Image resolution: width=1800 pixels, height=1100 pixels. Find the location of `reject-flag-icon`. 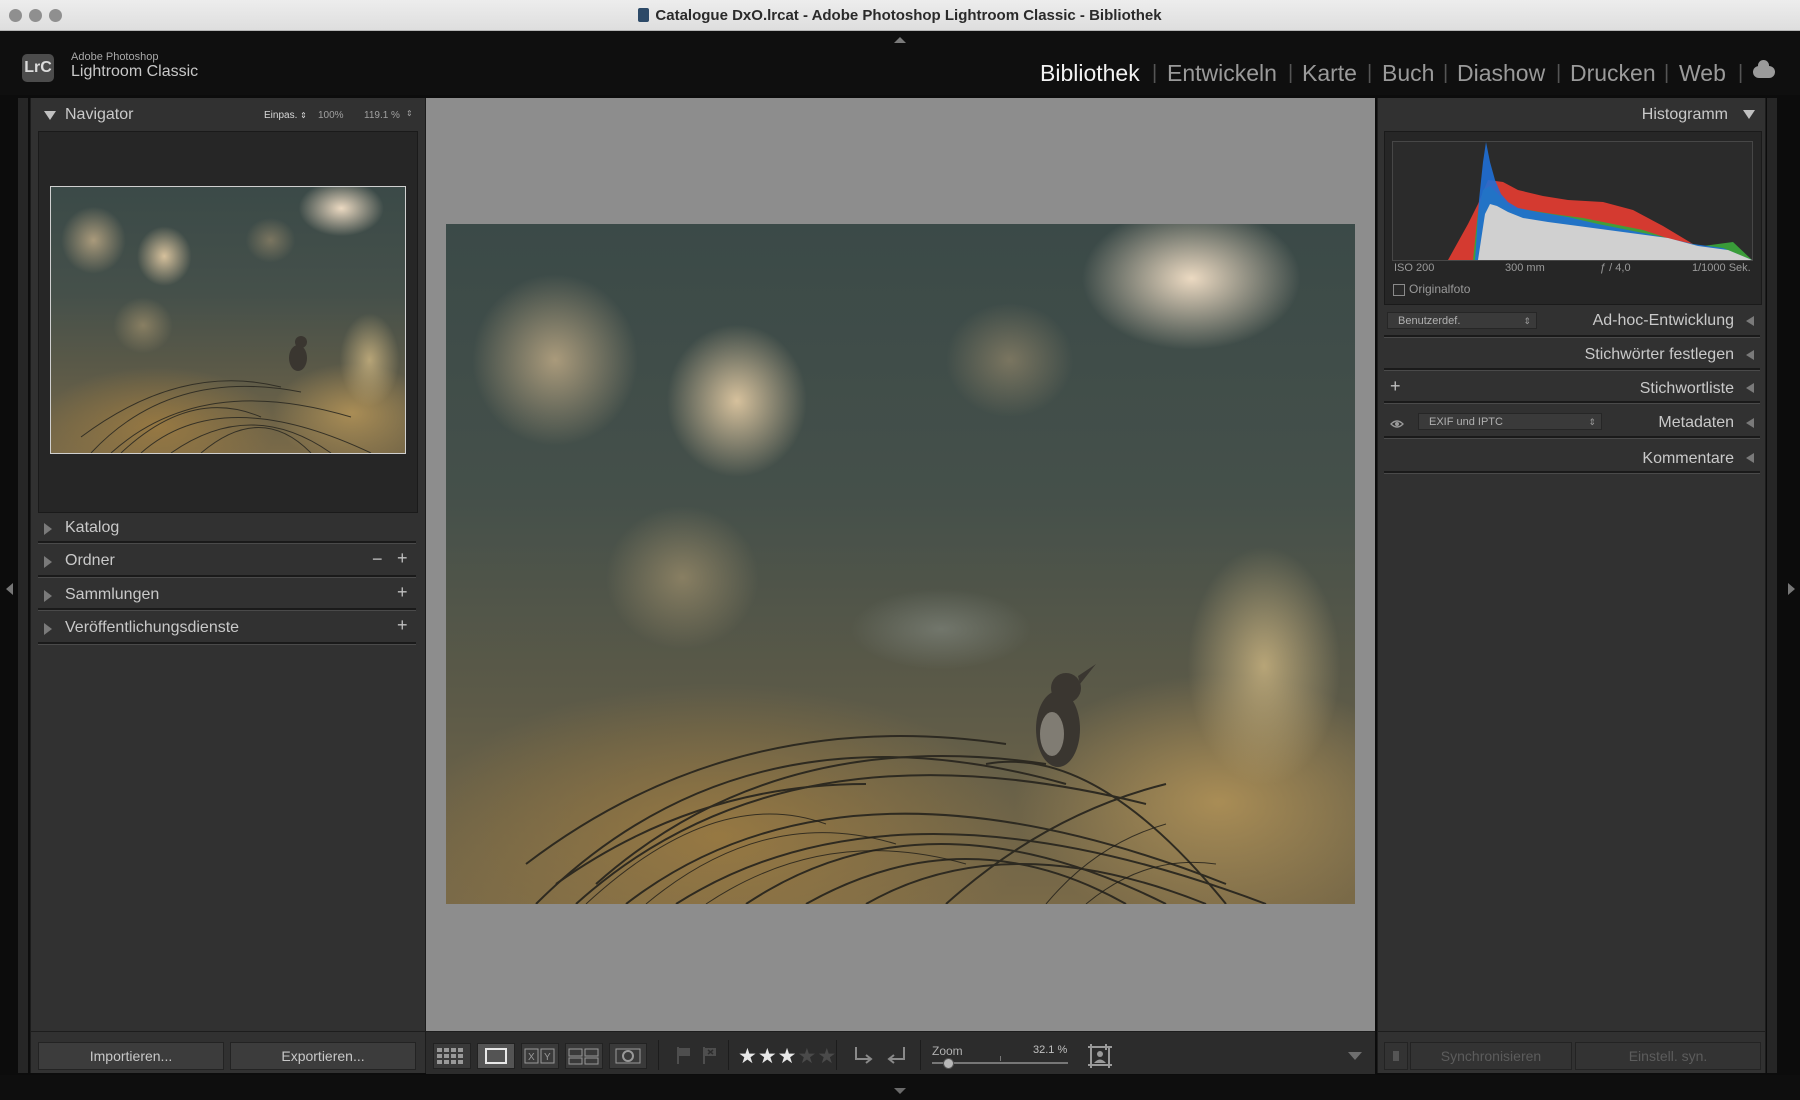

reject-flag-icon is located at coordinates (710, 1057).